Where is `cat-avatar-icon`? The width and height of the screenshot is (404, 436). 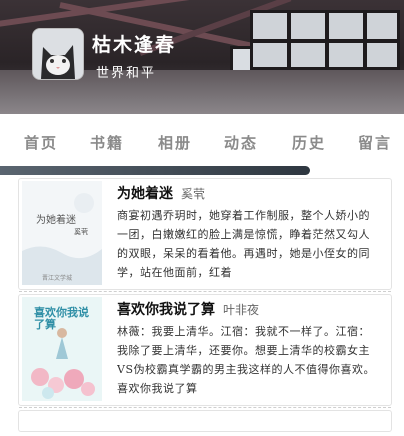 cat-avatar-icon is located at coordinates (58, 54).